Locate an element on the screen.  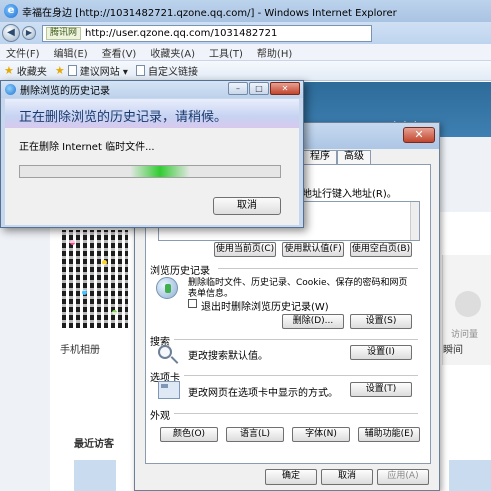
scrollbar is located at coordinates (414, 221).